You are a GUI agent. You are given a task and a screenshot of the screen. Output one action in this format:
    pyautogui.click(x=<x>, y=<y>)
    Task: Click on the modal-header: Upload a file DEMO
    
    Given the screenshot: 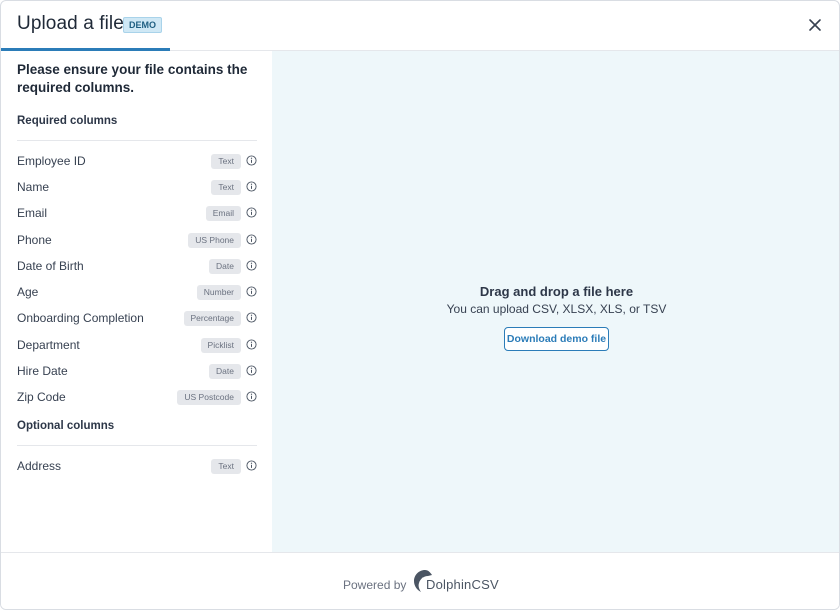 What is the action you would take?
    pyautogui.click(x=420, y=26)
    